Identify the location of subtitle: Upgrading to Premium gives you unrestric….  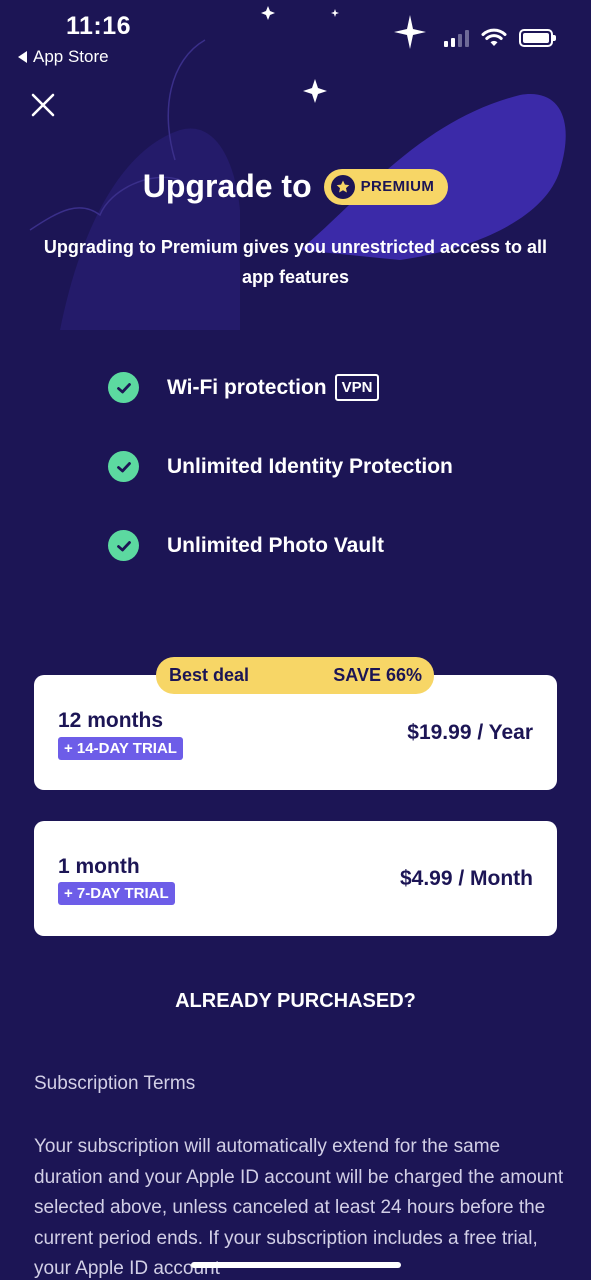
(295, 262).